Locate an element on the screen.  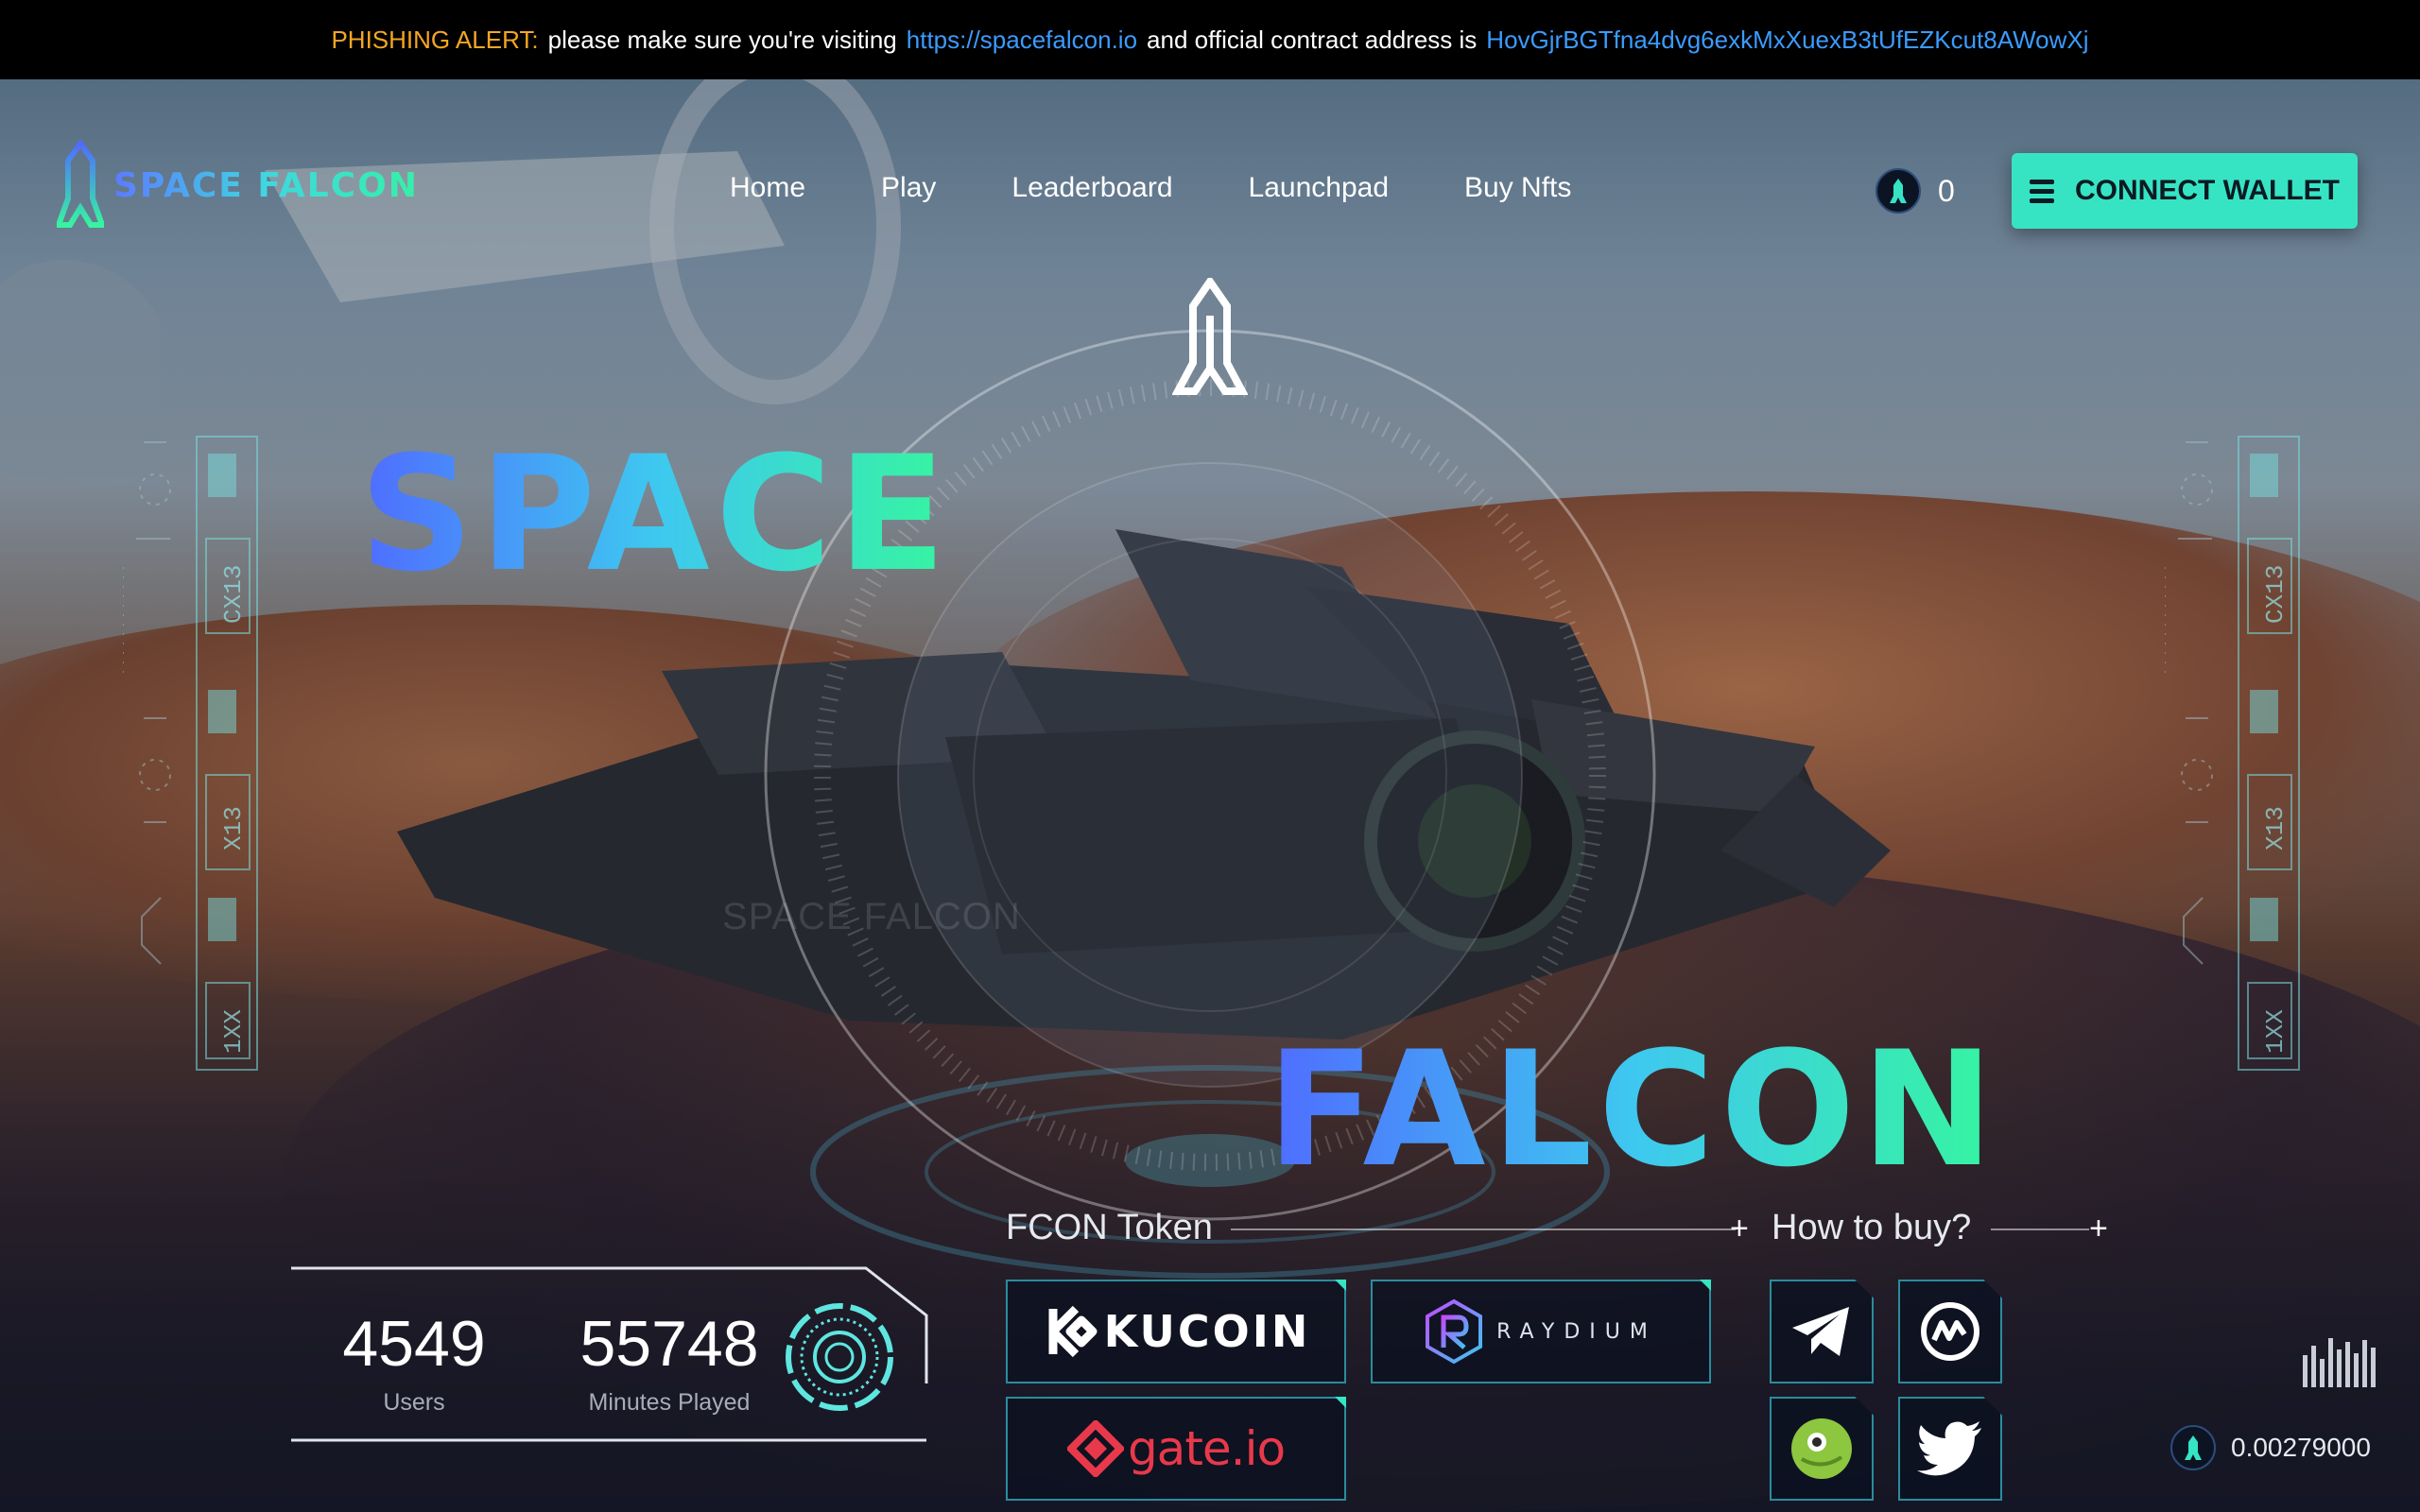
hud-watermark: SPACE FALCON is located at coordinates (871, 916).